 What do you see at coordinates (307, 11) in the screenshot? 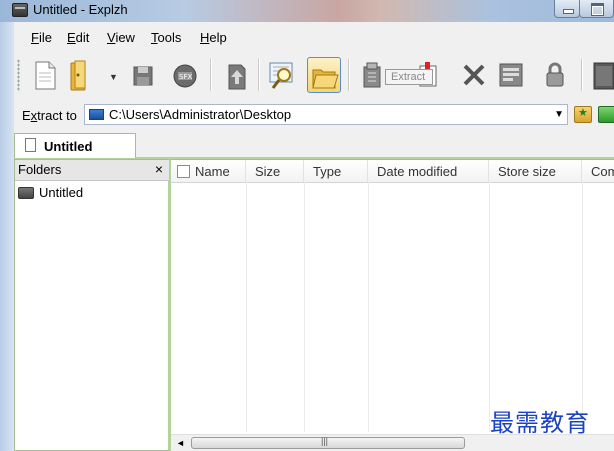
I see `title-bar: Untitled - Explzh` at bounding box center [307, 11].